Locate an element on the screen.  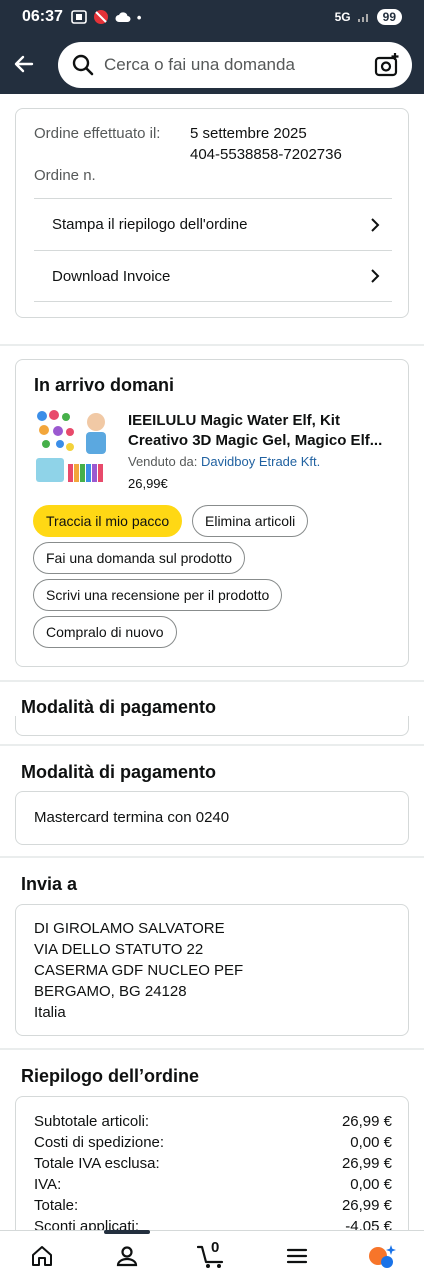
cloud-icon is located at coordinates (123, 17).